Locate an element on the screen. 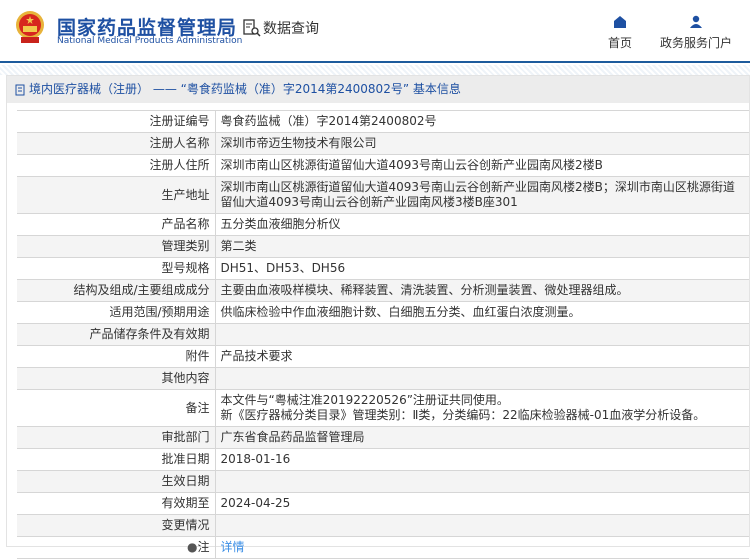 The height and width of the screenshot is (559, 750). field-label: 产品储存条件及有效期 is located at coordinates (116, 334).